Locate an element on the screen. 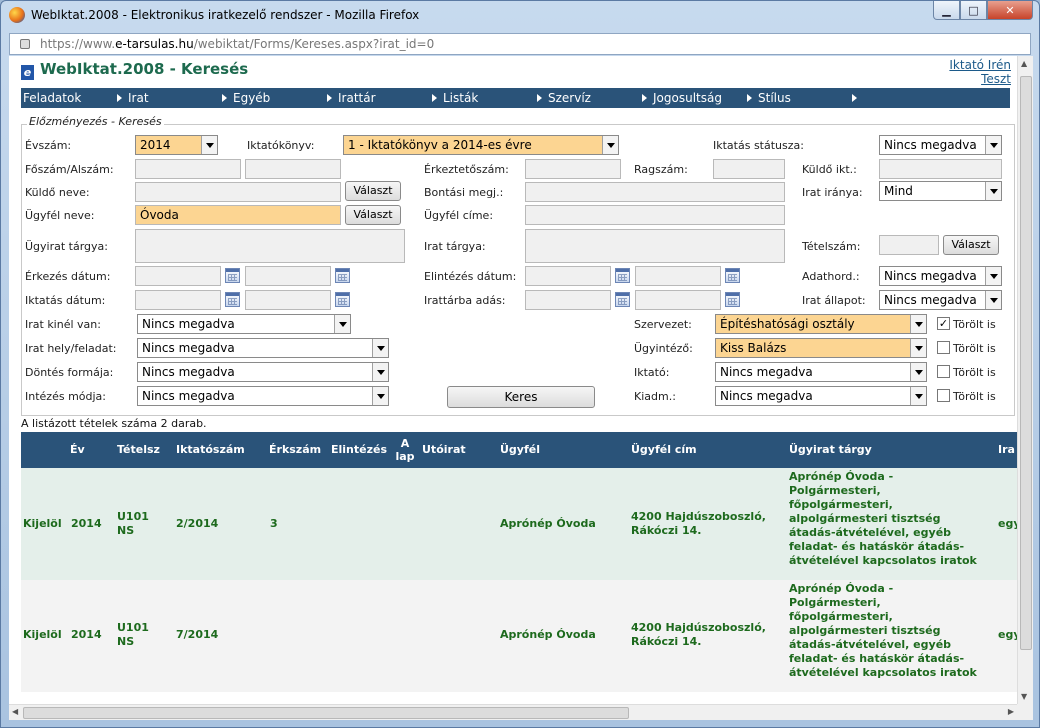 The width and height of the screenshot is (1040, 728). kiadm-label: Kiadm.: is located at coordinates (655, 396).